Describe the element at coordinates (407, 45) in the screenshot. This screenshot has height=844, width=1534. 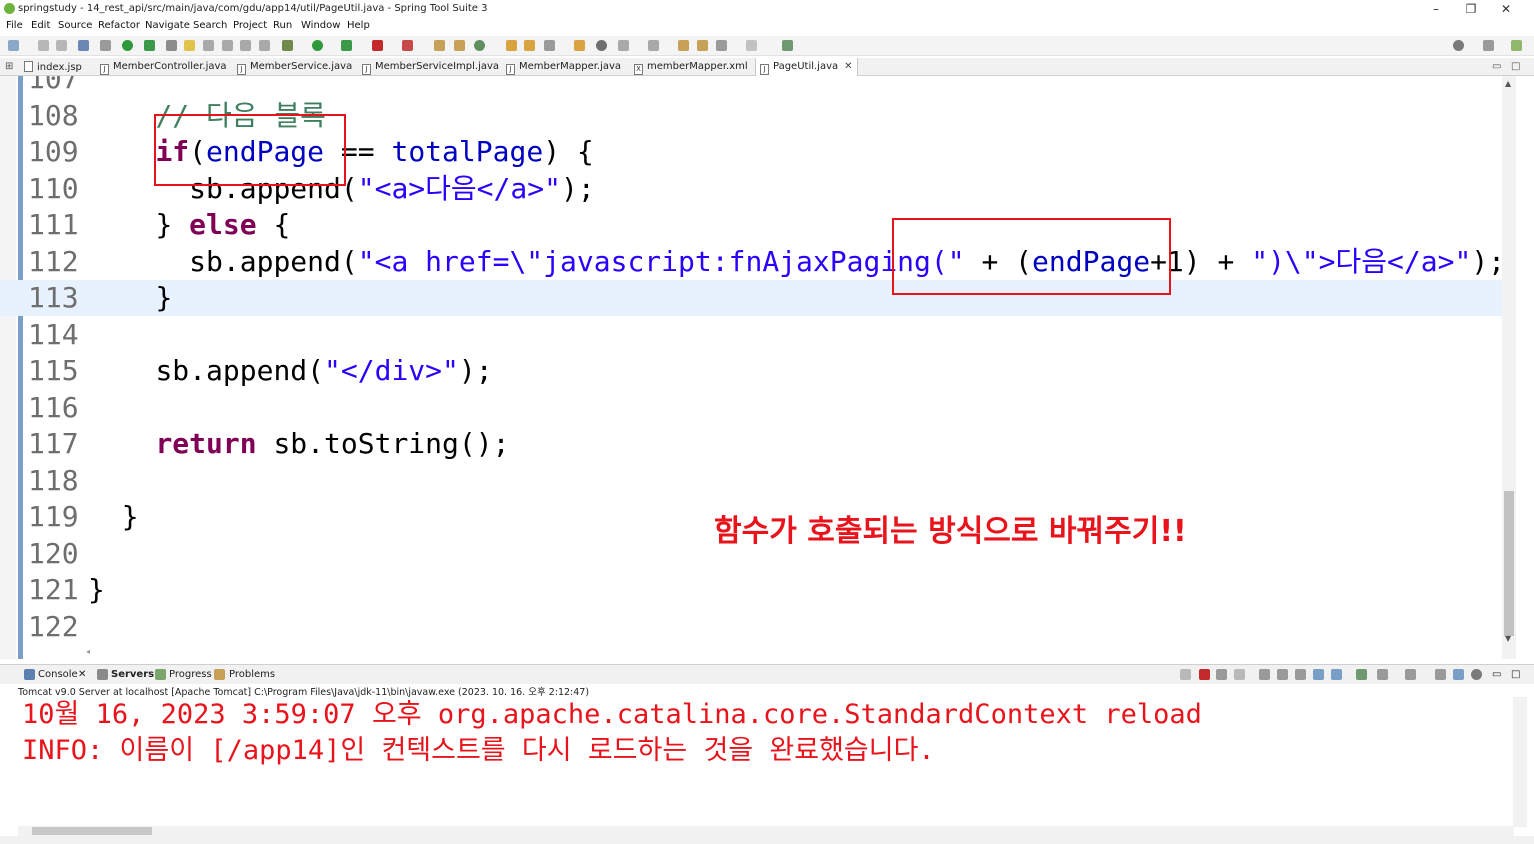
I see `server-icon` at that location.